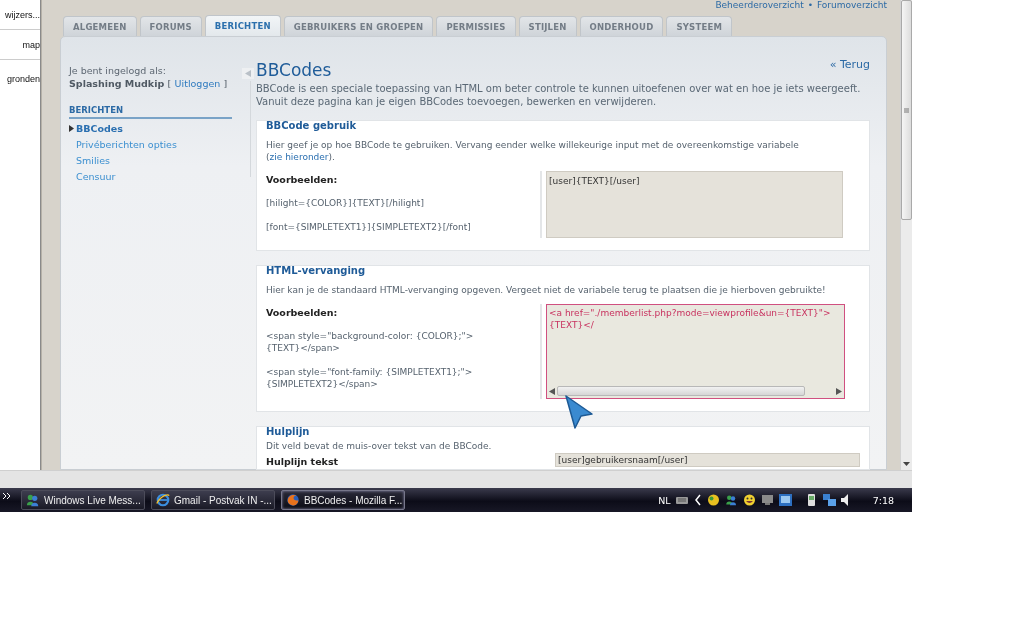 This screenshot has width=1024, height=640. I want to click on code-textarea: [user]{TEXT}[/user], so click(694, 204).